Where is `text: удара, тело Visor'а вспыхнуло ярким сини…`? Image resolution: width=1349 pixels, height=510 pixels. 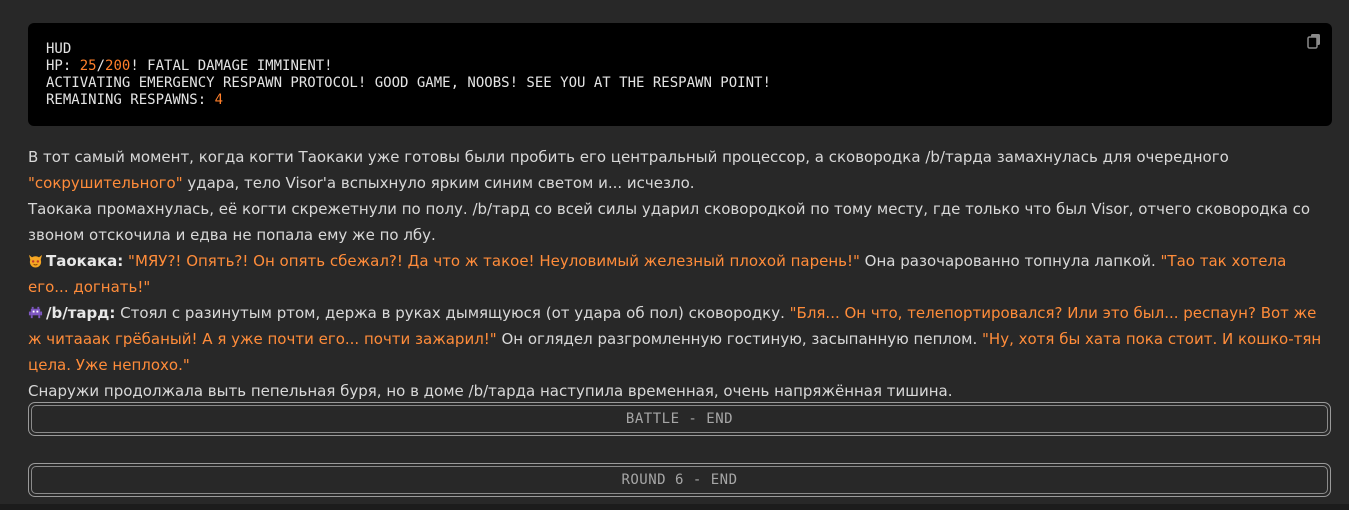 text: удара, тело Visor'а вспыхнуло ярким сини… is located at coordinates (438, 183).